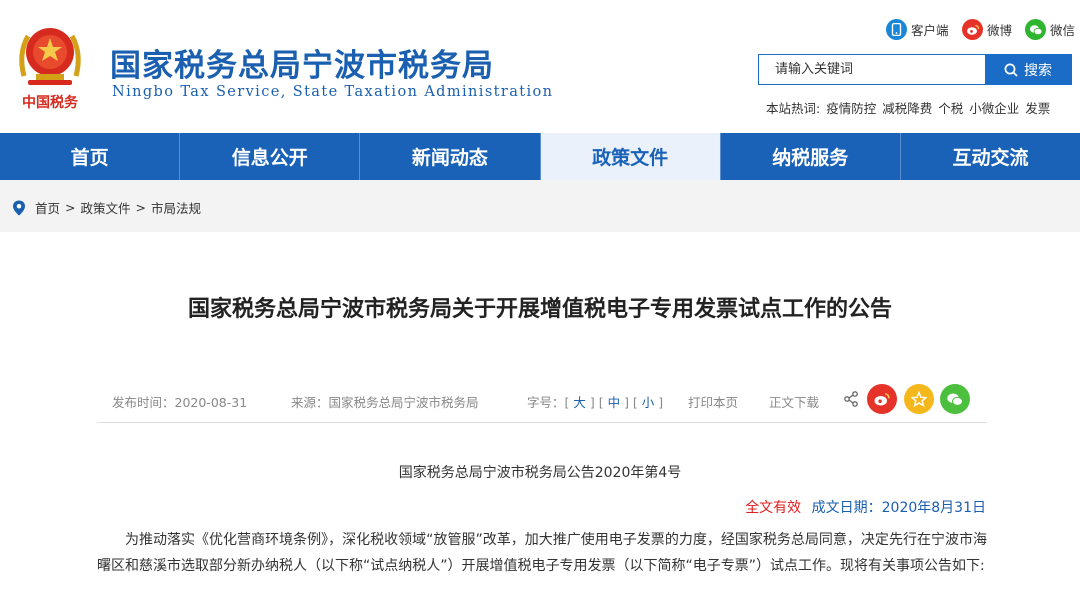 The height and width of the screenshot is (615, 1080). What do you see at coordinates (47, 207) in the screenshot?
I see `breadcrumb-home: 首页` at bounding box center [47, 207].